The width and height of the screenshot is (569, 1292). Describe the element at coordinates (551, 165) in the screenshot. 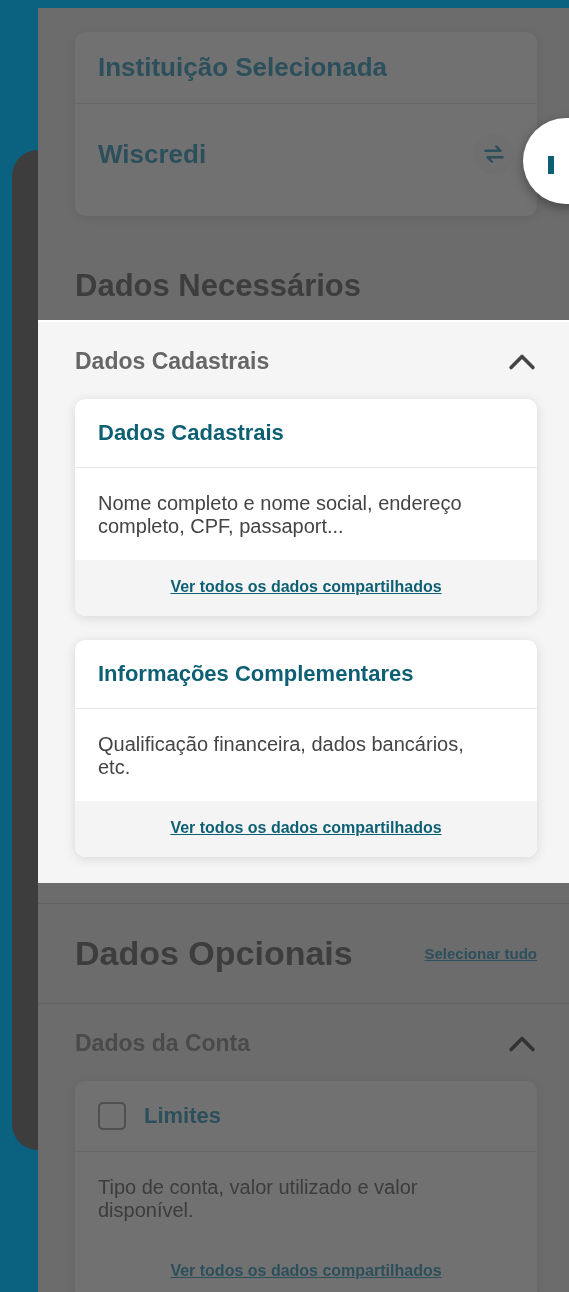

I see `bar-icon` at that location.